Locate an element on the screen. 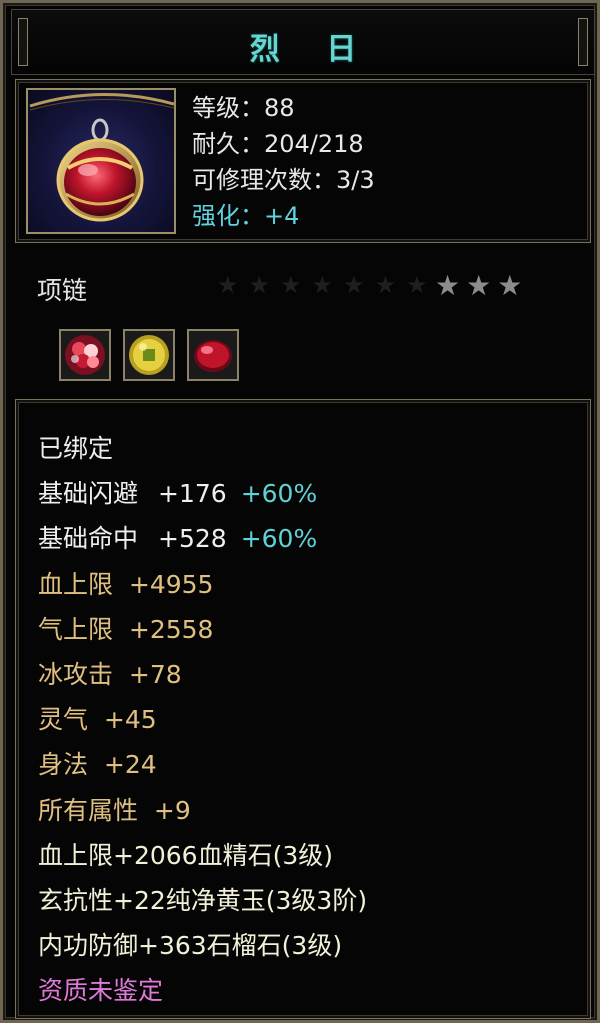 This screenshot has height=1023, width=600. attr-label: 基础命中 is located at coordinates (88, 539).